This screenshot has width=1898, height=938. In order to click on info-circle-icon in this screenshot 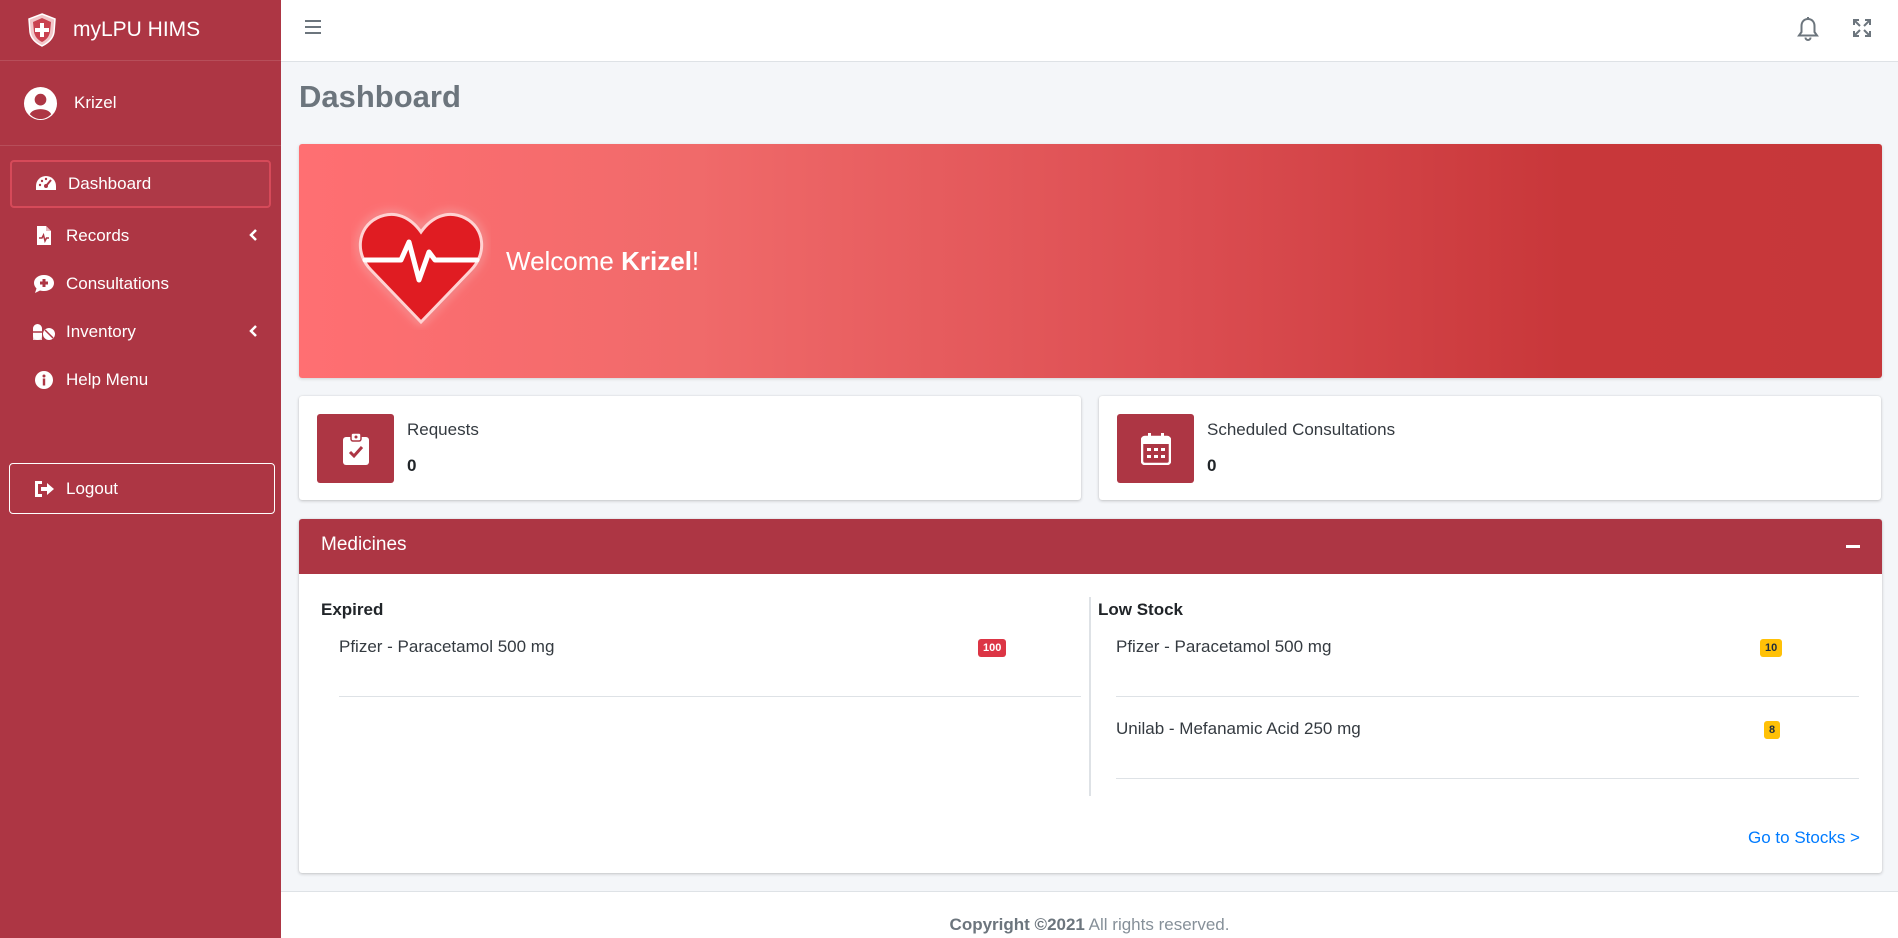, I will do `click(44, 380)`.